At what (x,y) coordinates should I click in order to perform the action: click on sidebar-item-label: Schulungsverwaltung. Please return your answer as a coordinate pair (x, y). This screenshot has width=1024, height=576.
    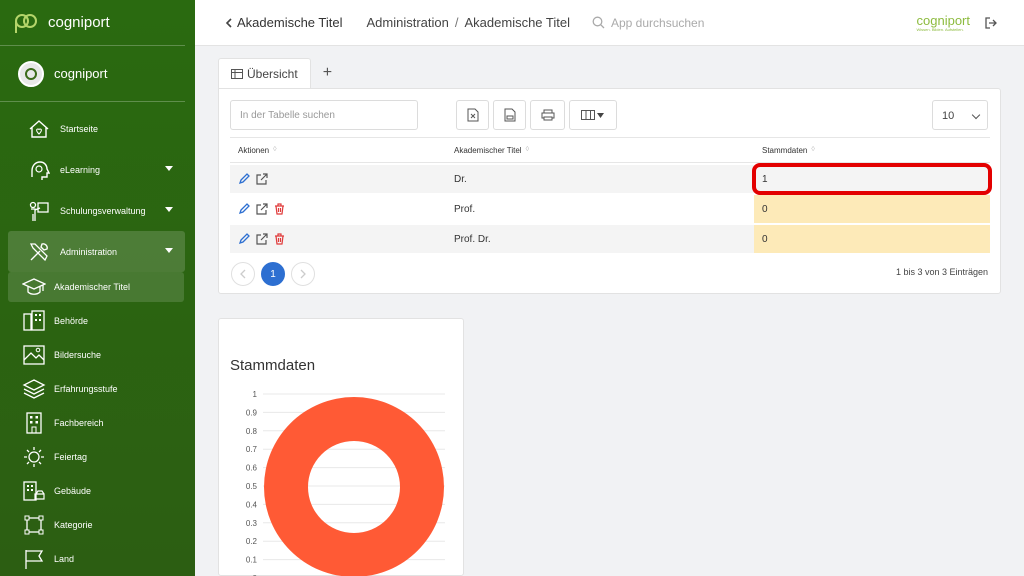
    Looking at the image, I should click on (103, 210).